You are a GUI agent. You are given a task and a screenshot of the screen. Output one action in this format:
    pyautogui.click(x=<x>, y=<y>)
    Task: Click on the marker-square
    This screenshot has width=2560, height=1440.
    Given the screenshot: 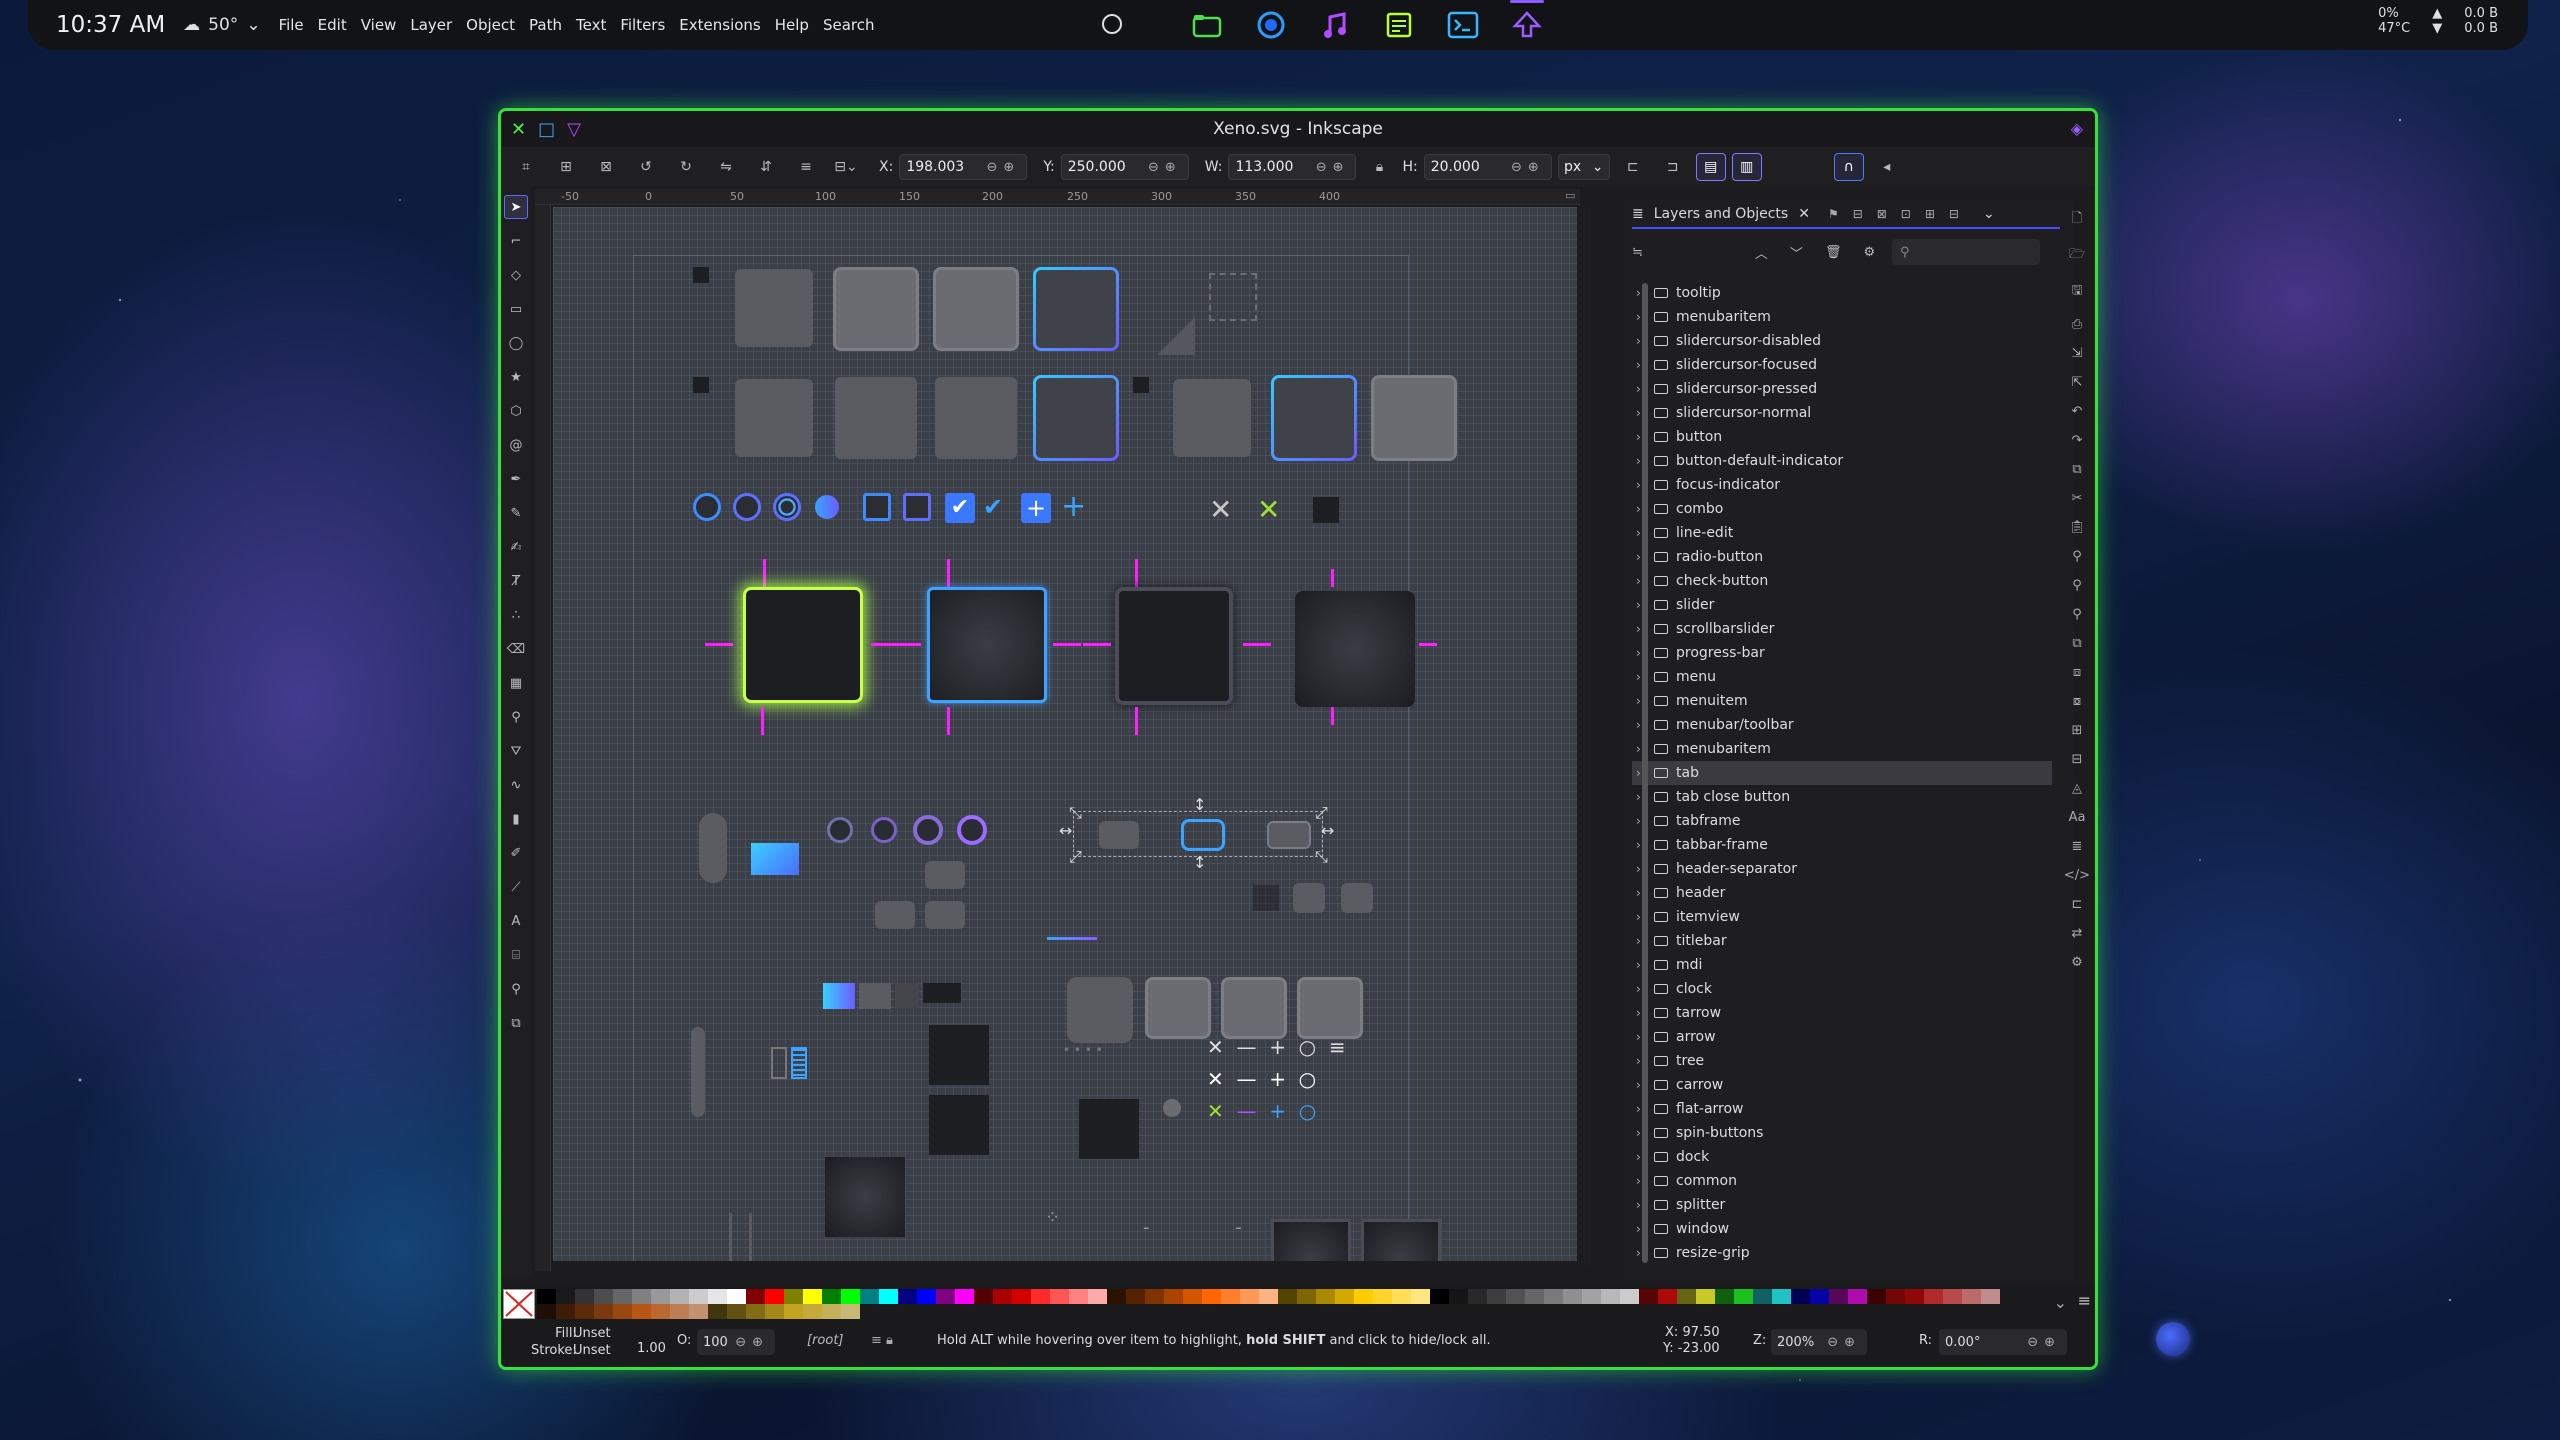 What is the action you would take?
    pyautogui.click(x=1141, y=385)
    